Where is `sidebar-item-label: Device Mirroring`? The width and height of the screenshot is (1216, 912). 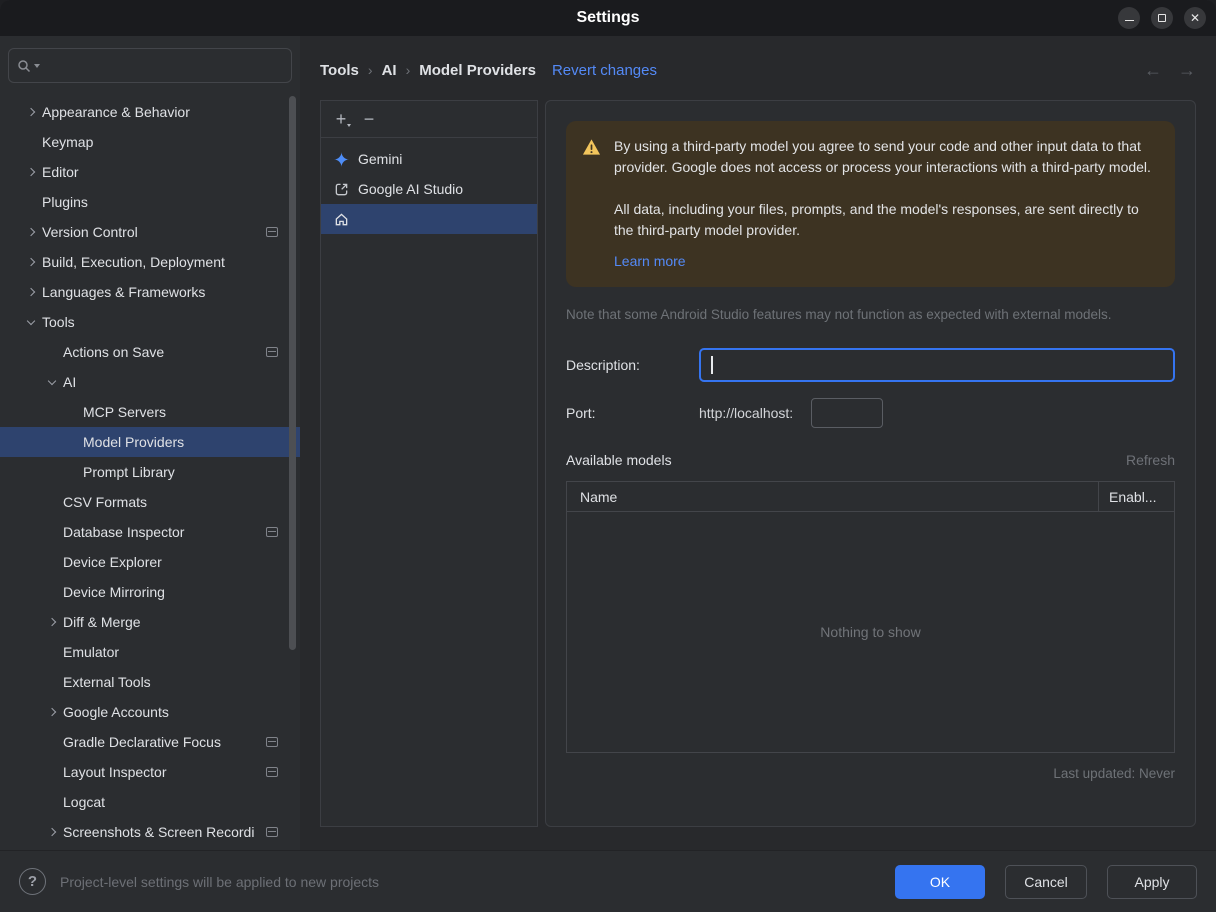
sidebar-item-label: Device Mirroring is located at coordinates (114, 592).